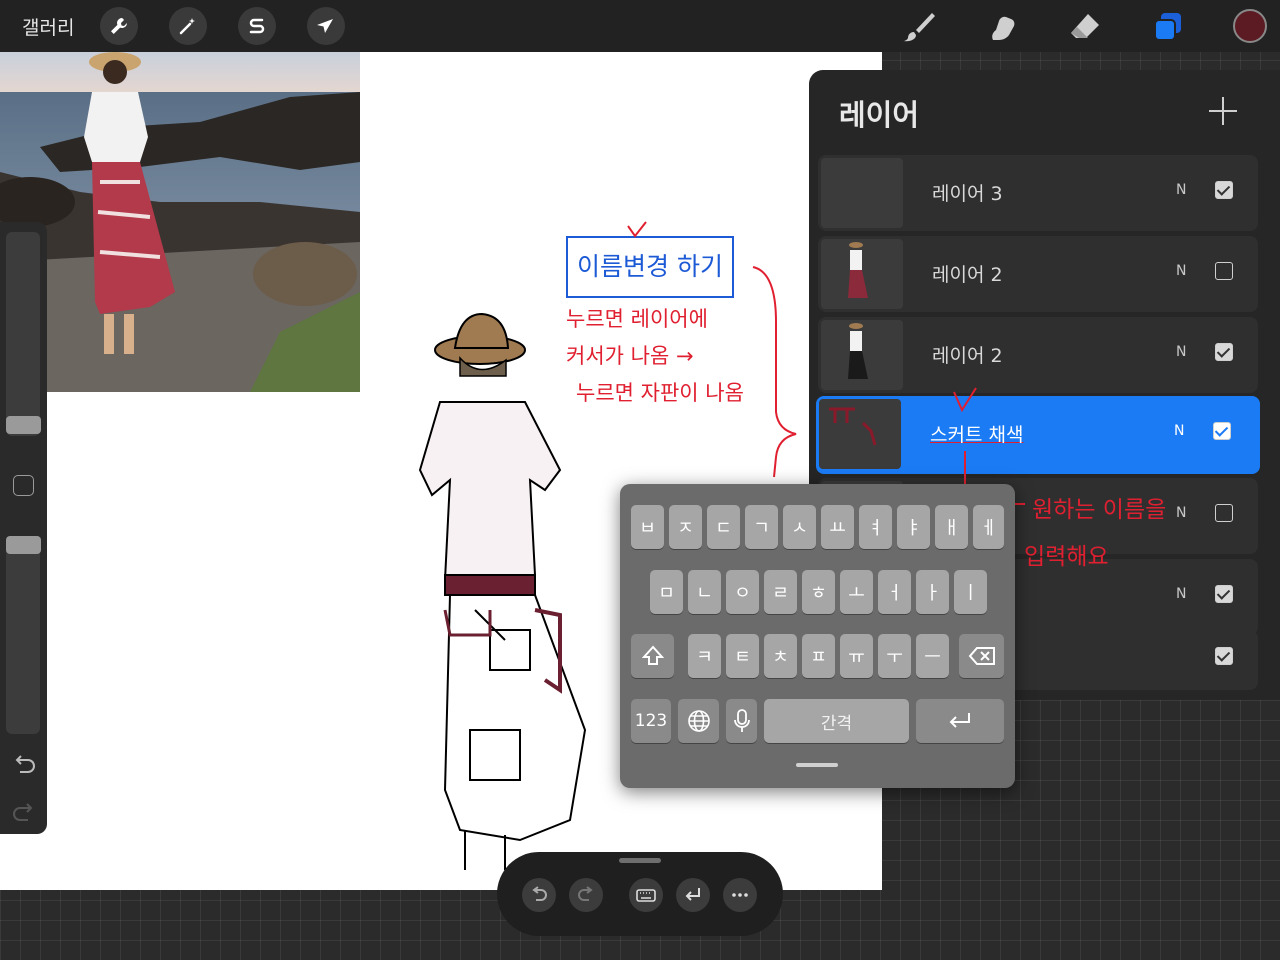 The width and height of the screenshot is (1280, 960). I want to click on key: ㅁ, so click(666, 592).